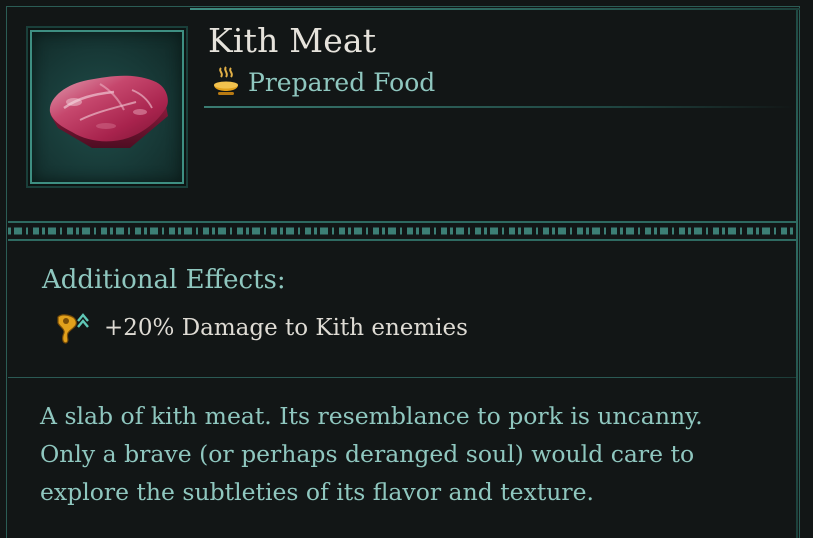 The image size is (813, 538). Describe the element at coordinates (164, 280) in the screenshot. I see `effects-heading: Additional Effects:` at that location.